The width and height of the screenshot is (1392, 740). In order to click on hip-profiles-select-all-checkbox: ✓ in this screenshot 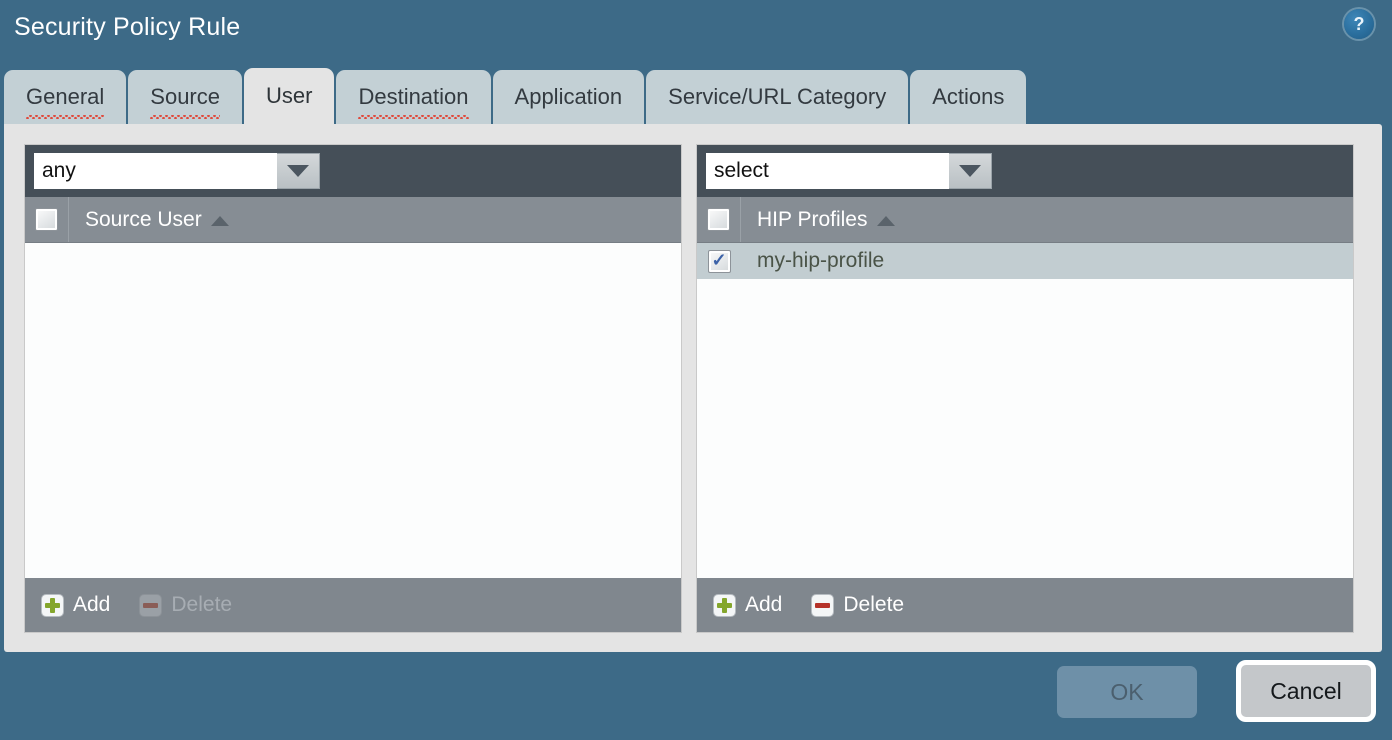, I will do `click(718, 219)`.